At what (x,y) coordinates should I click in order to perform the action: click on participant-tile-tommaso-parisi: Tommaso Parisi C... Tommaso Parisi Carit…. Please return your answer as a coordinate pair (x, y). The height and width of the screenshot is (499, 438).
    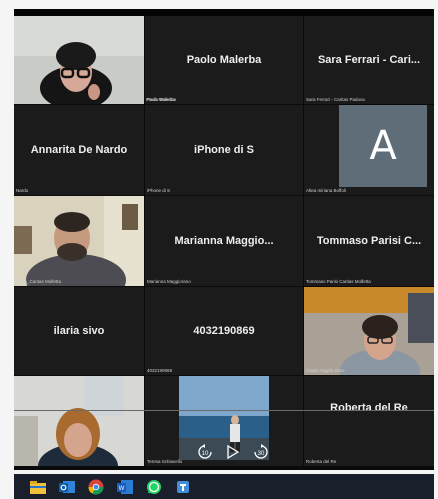
    Looking at the image, I should click on (369, 241).